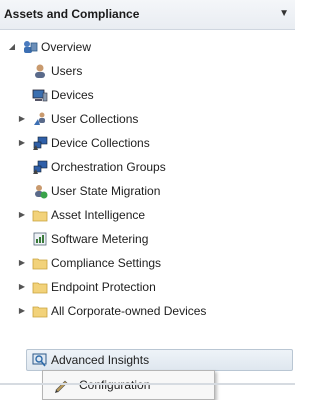 The image size is (320, 400). What do you see at coordinates (284, 13) in the screenshot?
I see `collapse-chevron-icon: ▼` at bounding box center [284, 13].